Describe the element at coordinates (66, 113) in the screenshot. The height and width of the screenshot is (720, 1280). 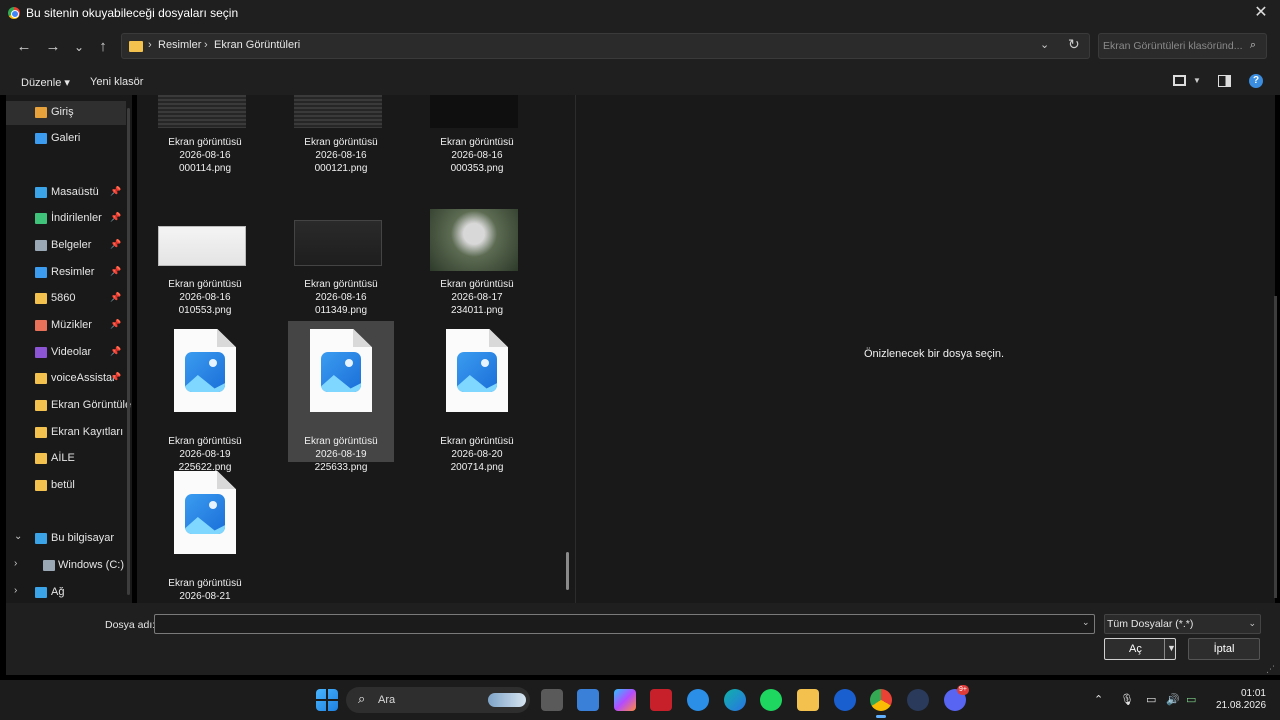
I see `sidebar-item-giriş: Giriş` at that location.